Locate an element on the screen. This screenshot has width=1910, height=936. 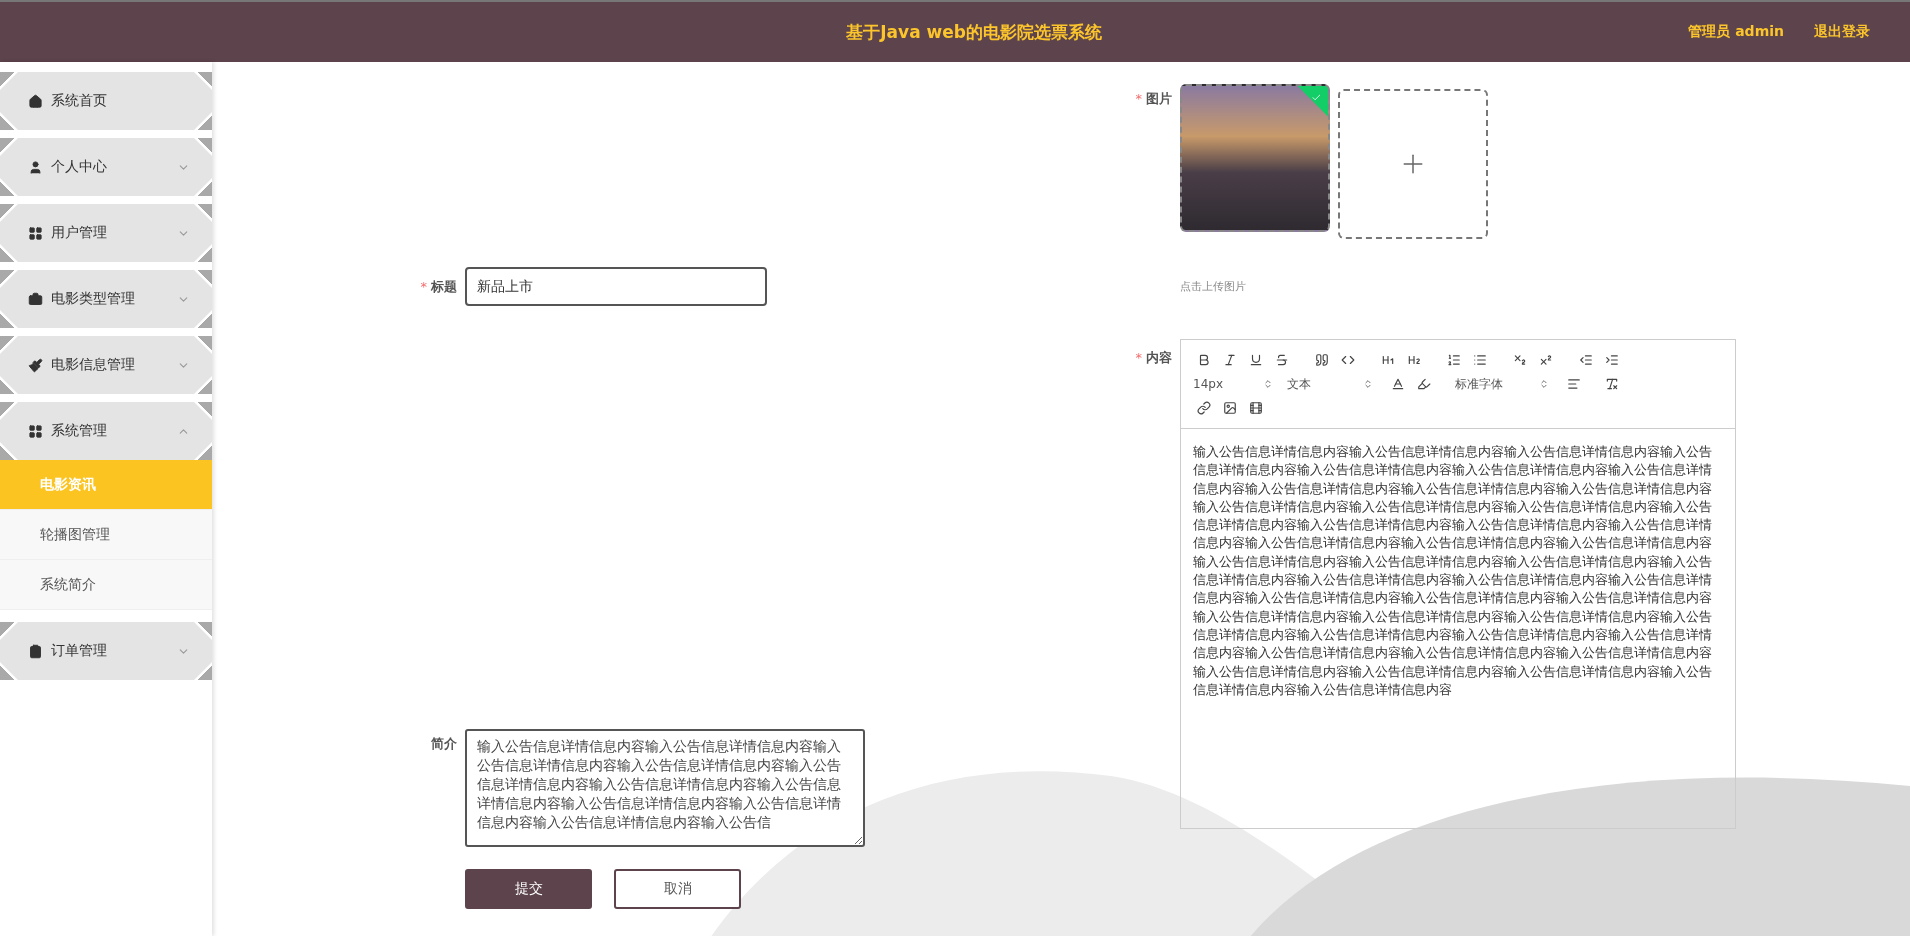
sidebar-item: 个人中心 is located at coordinates (106, 167).